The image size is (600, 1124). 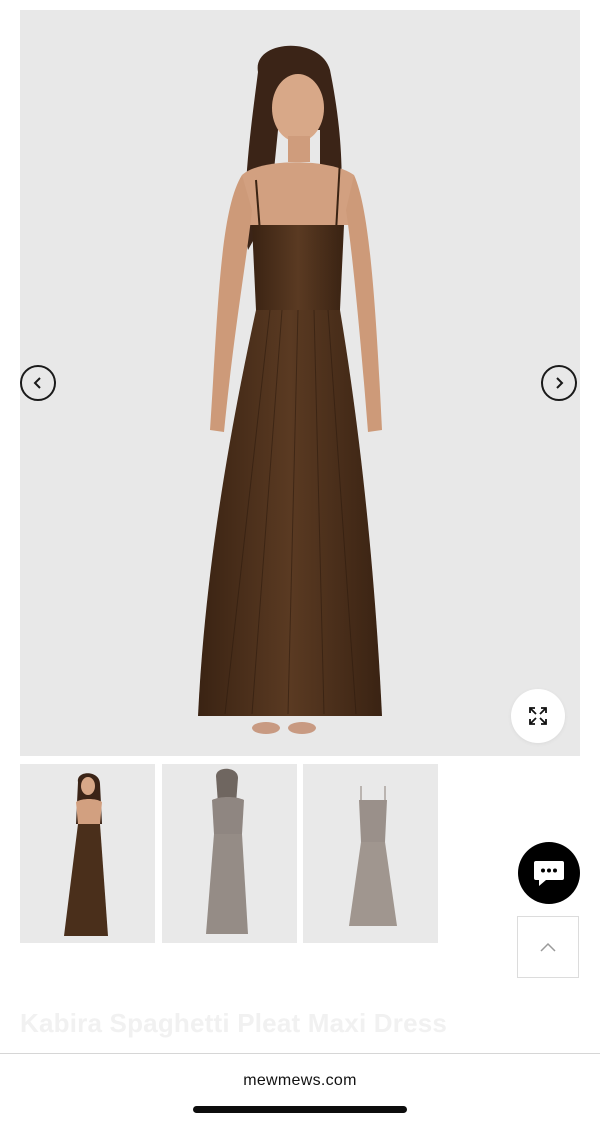 What do you see at coordinates (373, 856) in the screenshot?
I see `thumbnail-flat-photo` at bounding box center [373, 856].